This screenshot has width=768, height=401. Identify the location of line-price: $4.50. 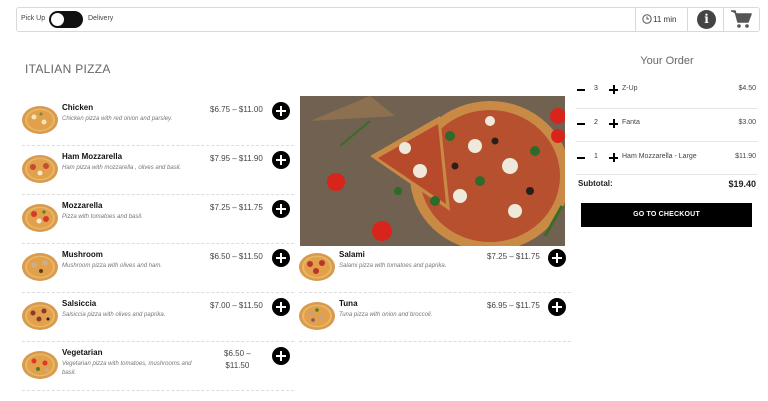
(747, 88).